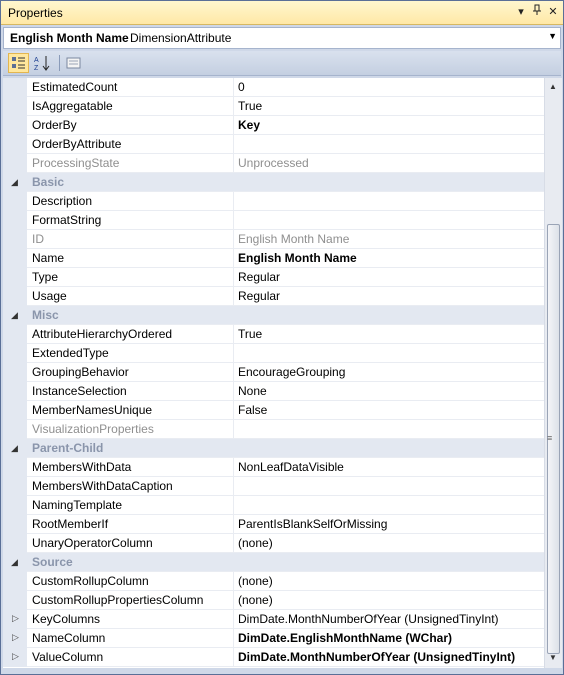 This screenshot has height=675, width=564. What do you see at coordinates (389, 410) in the screenshot?
I see `property-value: False` at bounding box center [389, 410].